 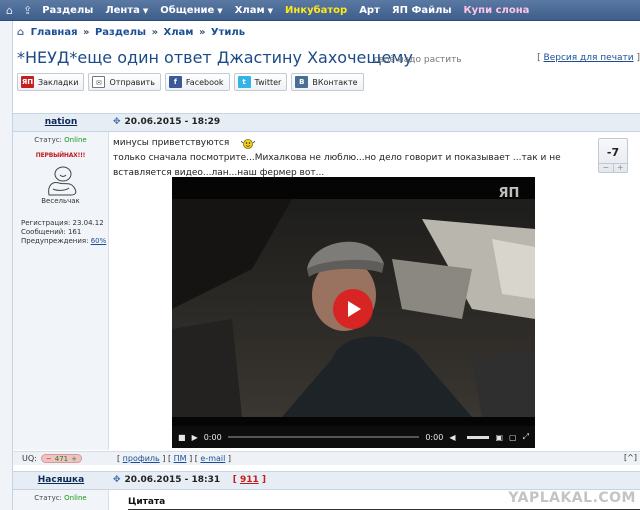 I want to click on breadcrumb-trash: Хлам, so click(x=179, y=32).